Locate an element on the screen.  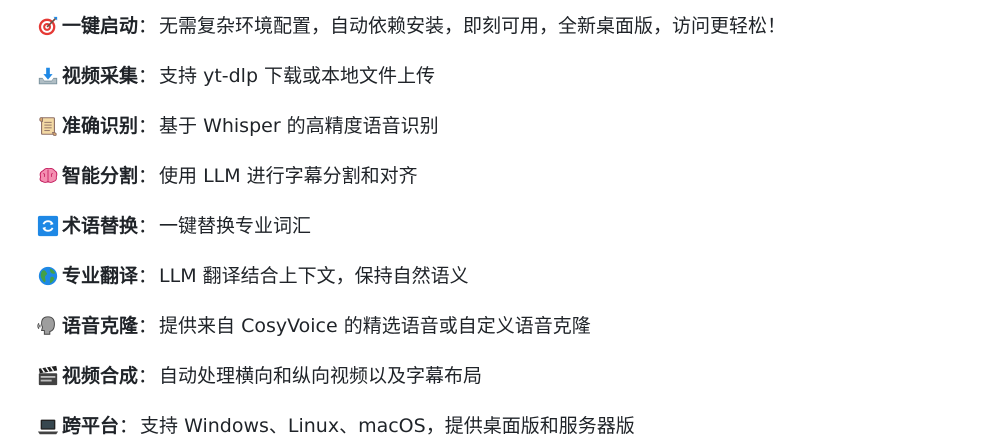
feature-title: 智能分割 is located at coordinates (100, 176).